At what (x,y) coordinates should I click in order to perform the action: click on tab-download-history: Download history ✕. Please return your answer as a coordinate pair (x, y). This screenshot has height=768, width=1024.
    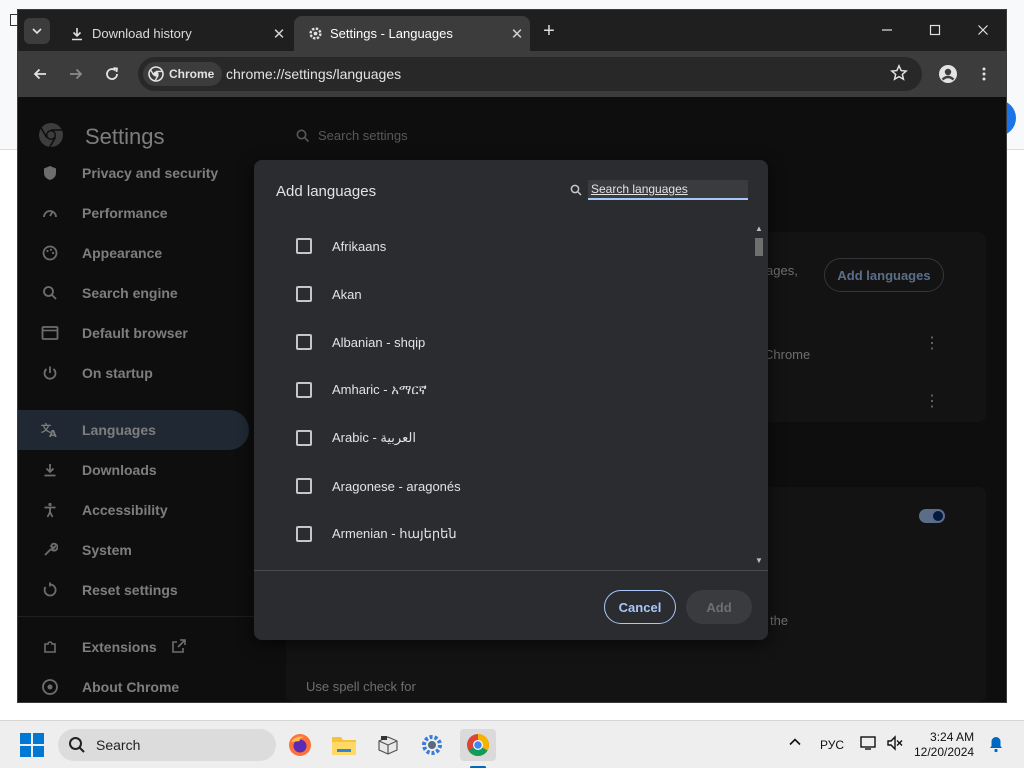
    Looking at the image, I should click on (174, 33).